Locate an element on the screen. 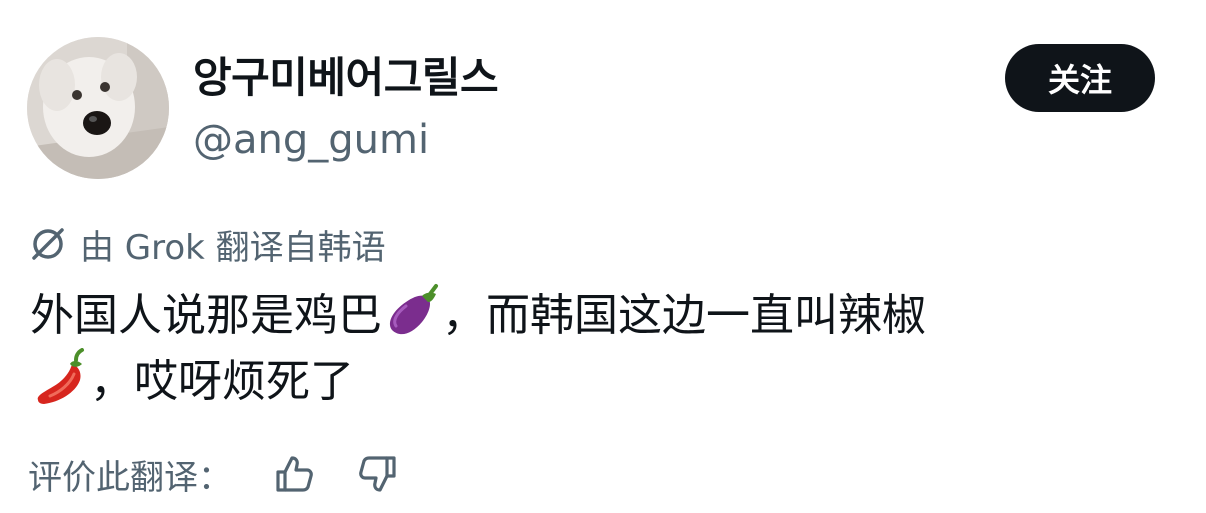 This screenshot has width=1206, height=513. dog-avatar-icon is located at coordinates (98, 108).